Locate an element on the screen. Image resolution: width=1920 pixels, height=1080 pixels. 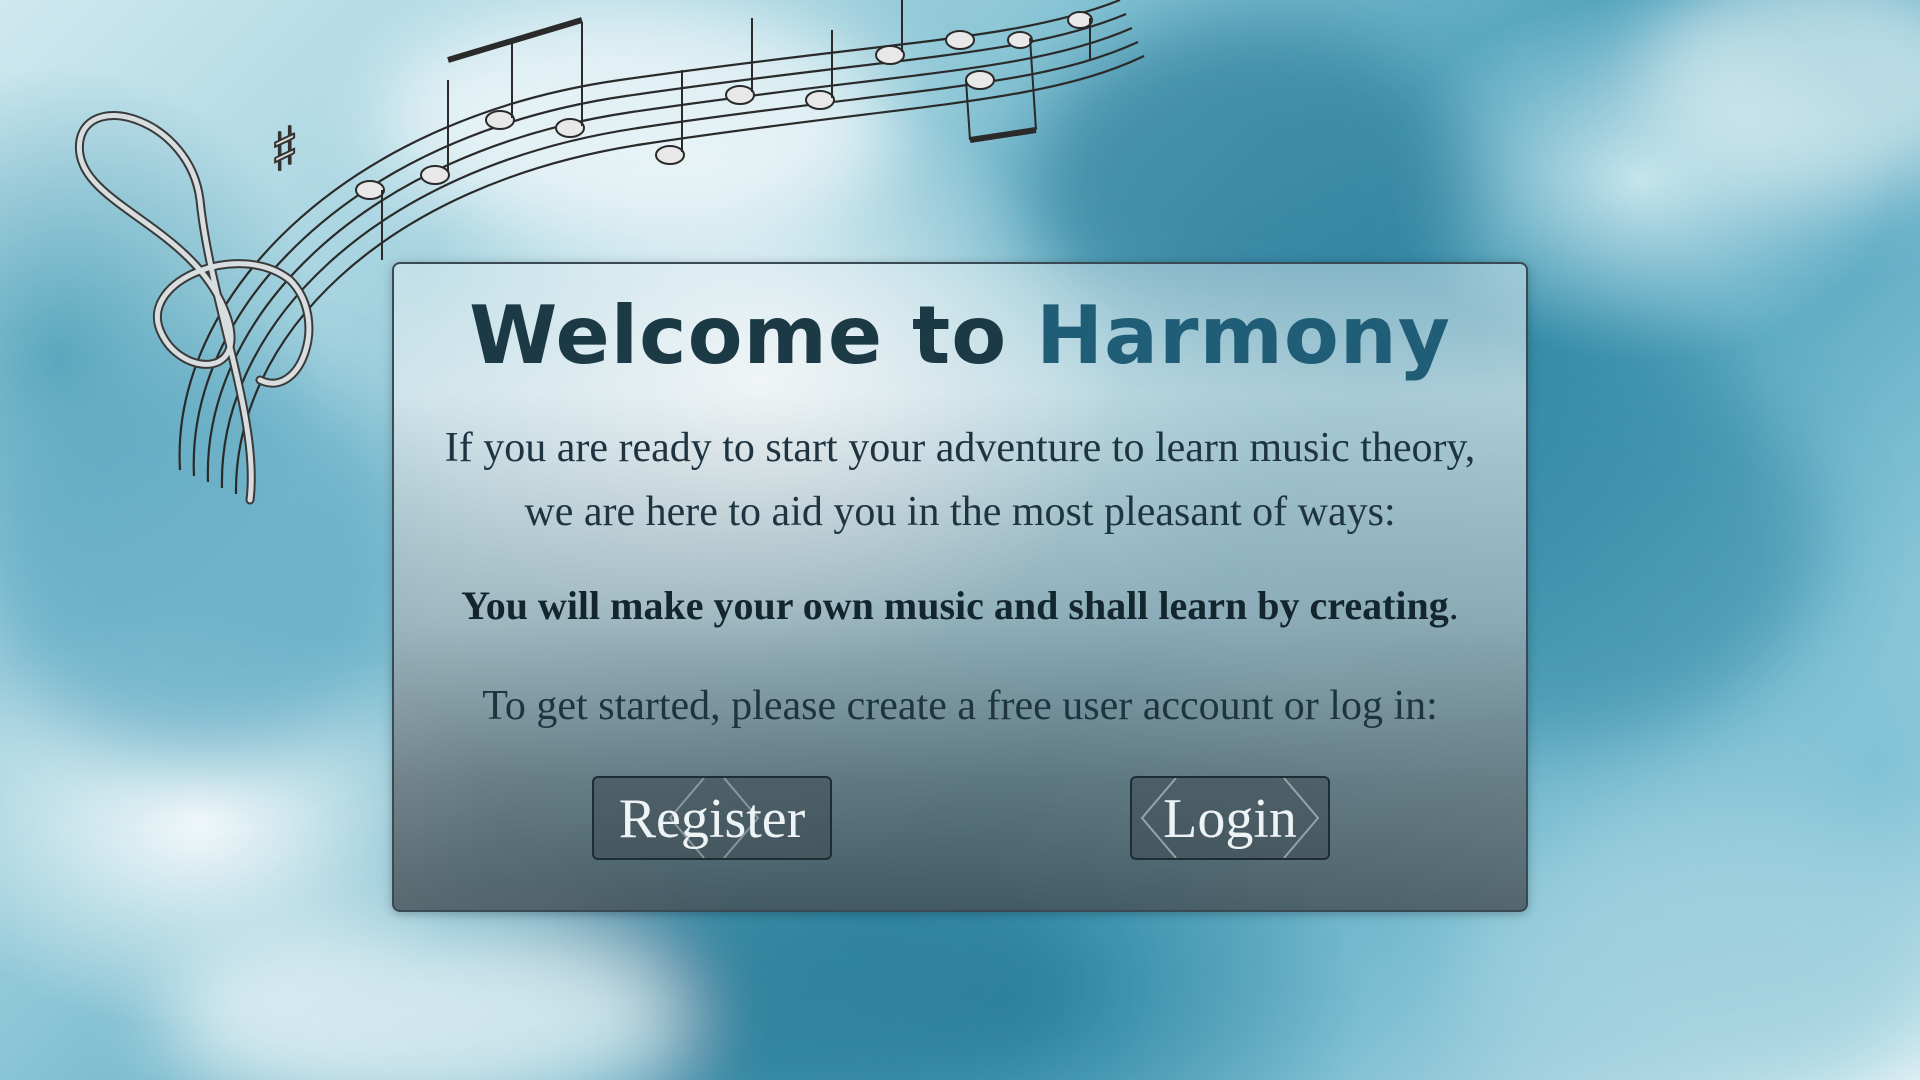
title-welcome: Welcome to is located at coordinates (738, 335).